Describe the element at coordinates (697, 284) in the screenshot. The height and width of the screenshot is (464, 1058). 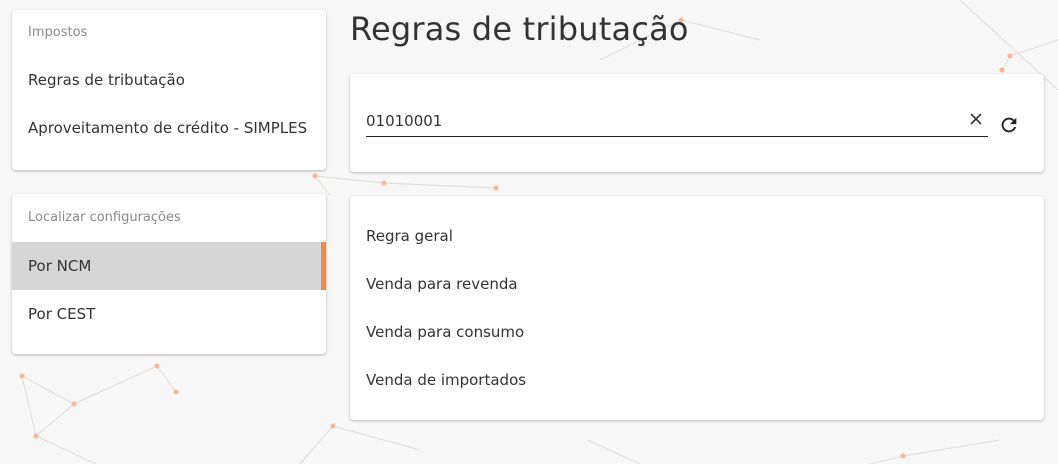
I see `result-item-venda-para-revenda: Venda para revenda` at that location.